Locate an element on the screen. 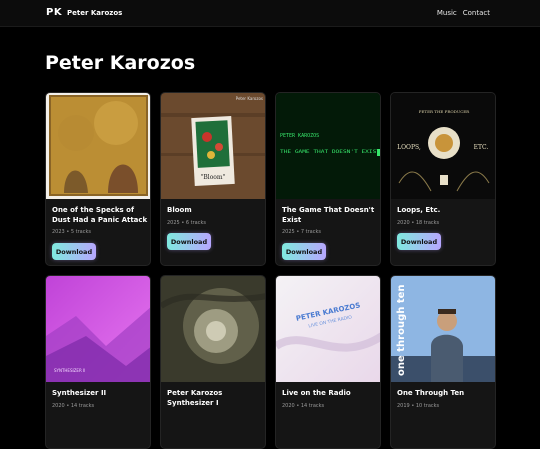 Image resolution: width=540 pixels, height=449 pixels. album-title: Live on the Radio is located at coordinates (330, 393).